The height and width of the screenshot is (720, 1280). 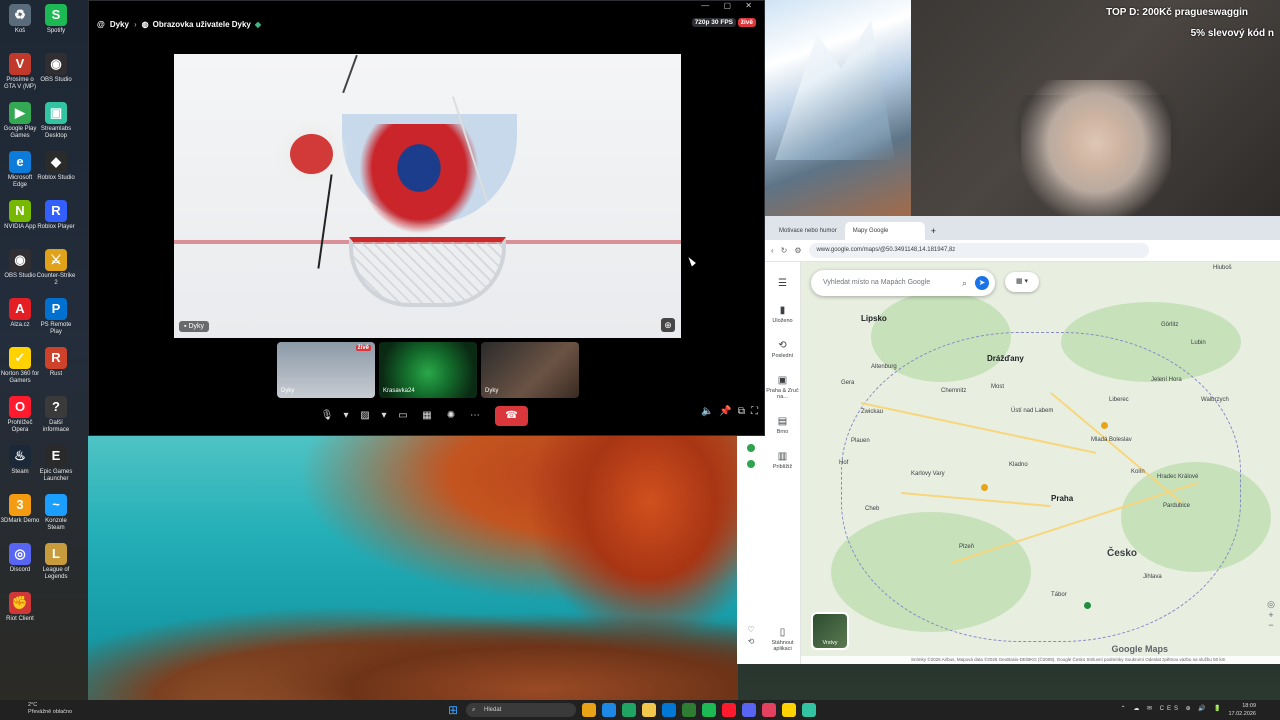 What do you see at coordinates (1022, 282) in the screenshot?
I see `hotels-filter-chip: ▦ ▾` at bounding box center [1022, 282].